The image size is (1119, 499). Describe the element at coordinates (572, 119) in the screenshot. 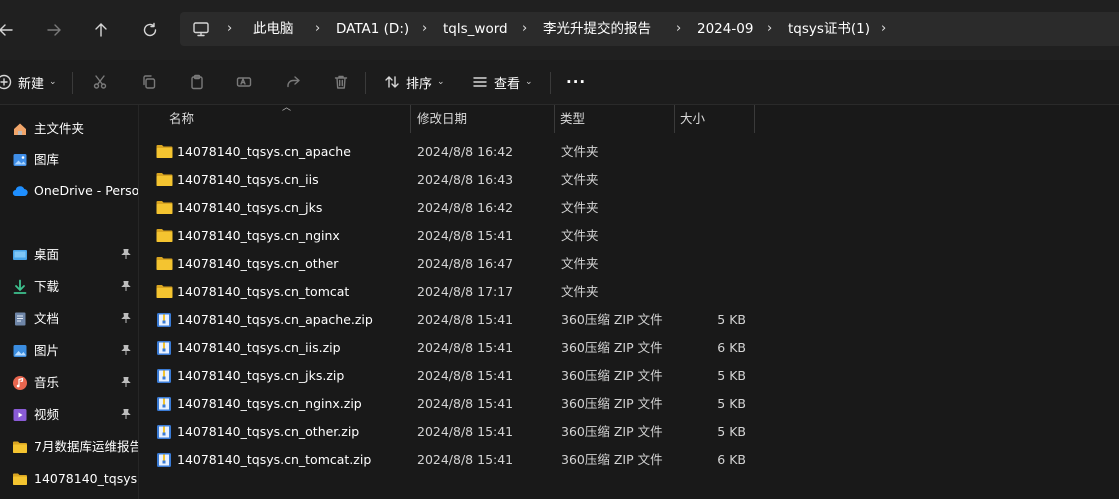

I see `column-header-type: 类型` at that location.